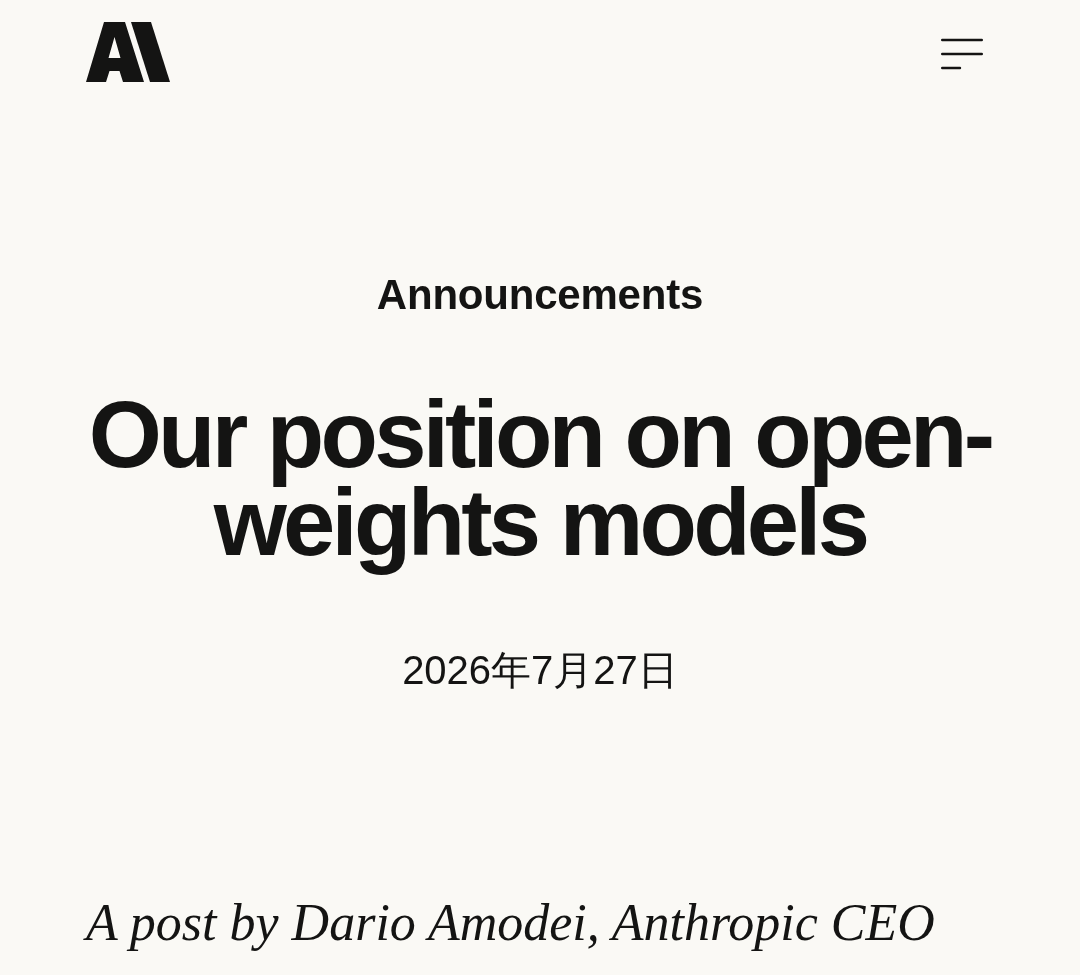  Describe the element at coordinates (962, 54) in the screenshot. I see `menu-icon` at that location.